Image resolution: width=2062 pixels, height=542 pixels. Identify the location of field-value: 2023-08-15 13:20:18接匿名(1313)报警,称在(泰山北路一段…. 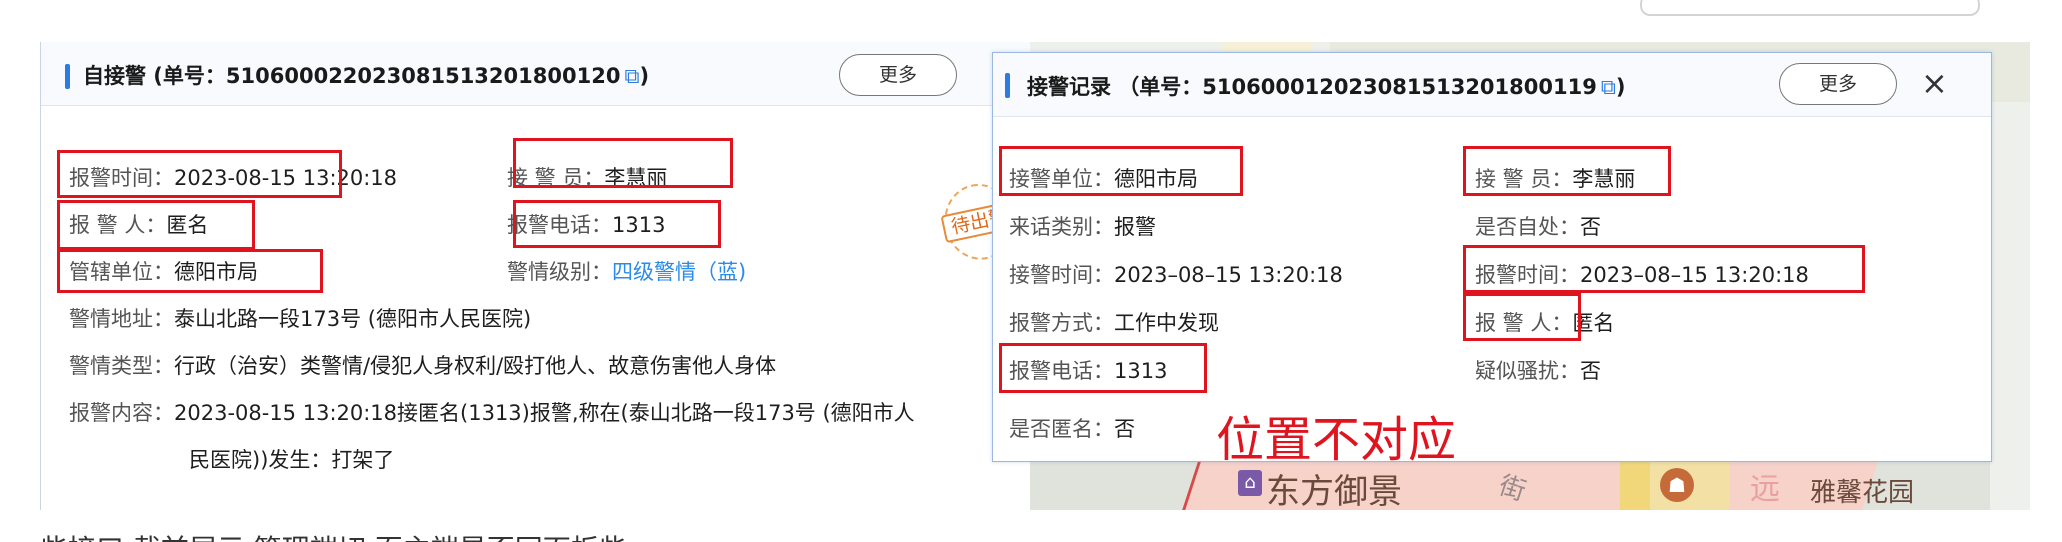
(544, 413).